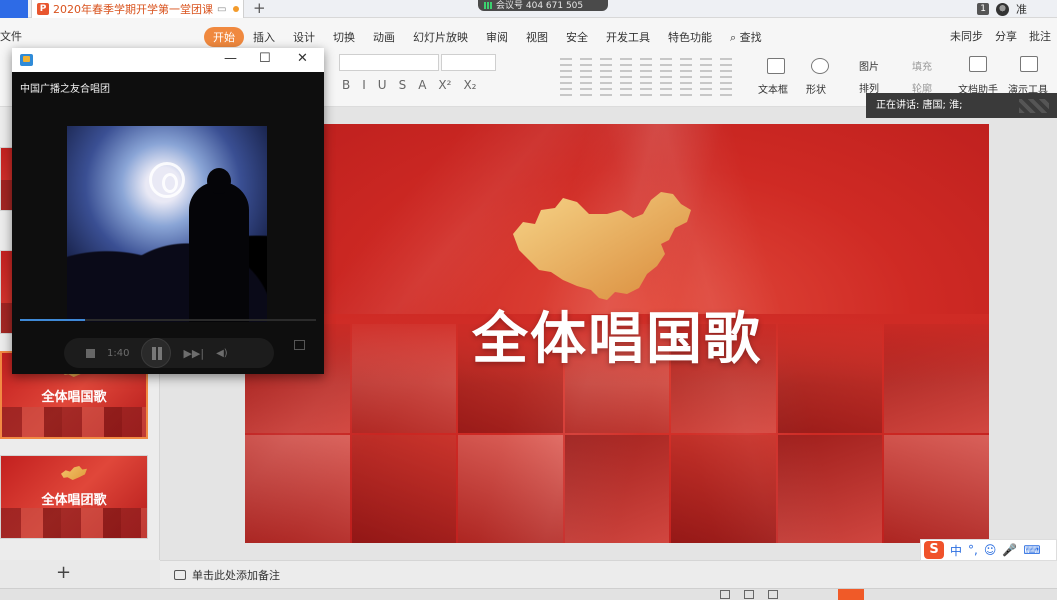 Image resolution: width=1057 pixels, height=600 pixels. What do you see at coordinates (409, 85) in the screenshot?
I see `text-format-buttons: B I U S A X² X₂` at bounding box center [409, 85].